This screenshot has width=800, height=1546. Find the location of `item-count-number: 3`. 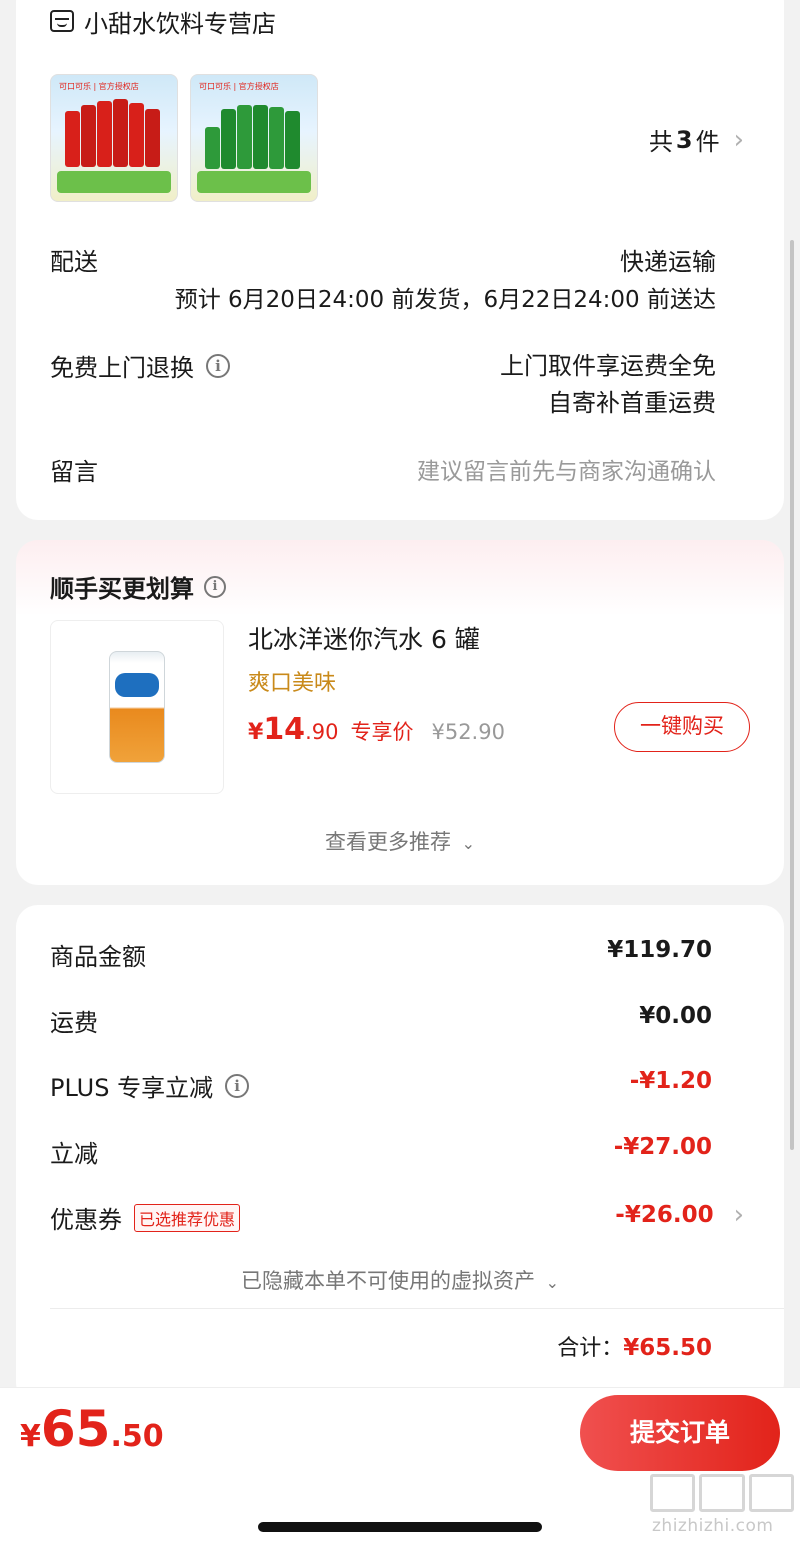

item-count-number: 3 is located at coordinates (684, 139).